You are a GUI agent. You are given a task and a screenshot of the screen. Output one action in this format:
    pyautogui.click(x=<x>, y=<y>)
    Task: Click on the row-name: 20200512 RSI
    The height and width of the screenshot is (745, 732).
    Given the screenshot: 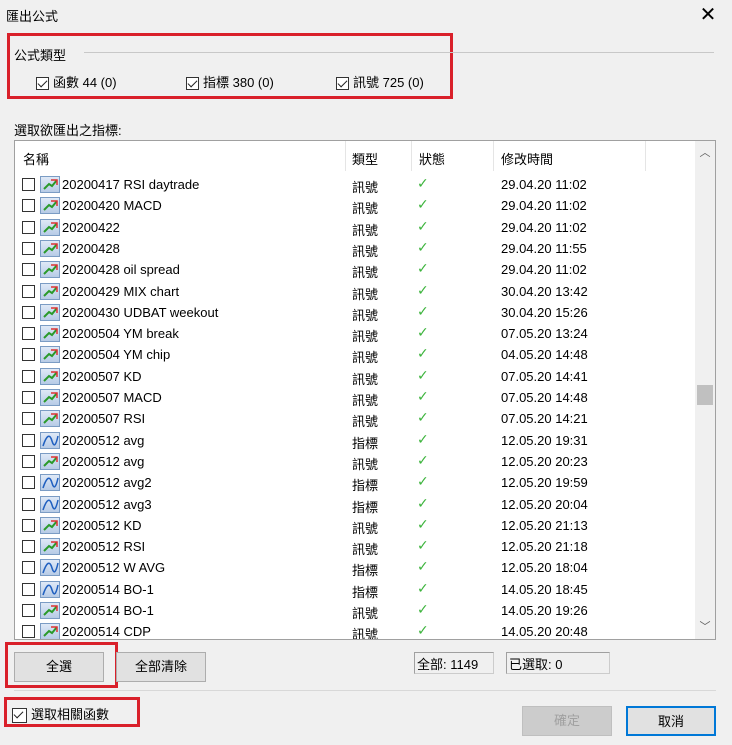 What is the action you would take?
    pyautogui.click(x=104, y=547)
    